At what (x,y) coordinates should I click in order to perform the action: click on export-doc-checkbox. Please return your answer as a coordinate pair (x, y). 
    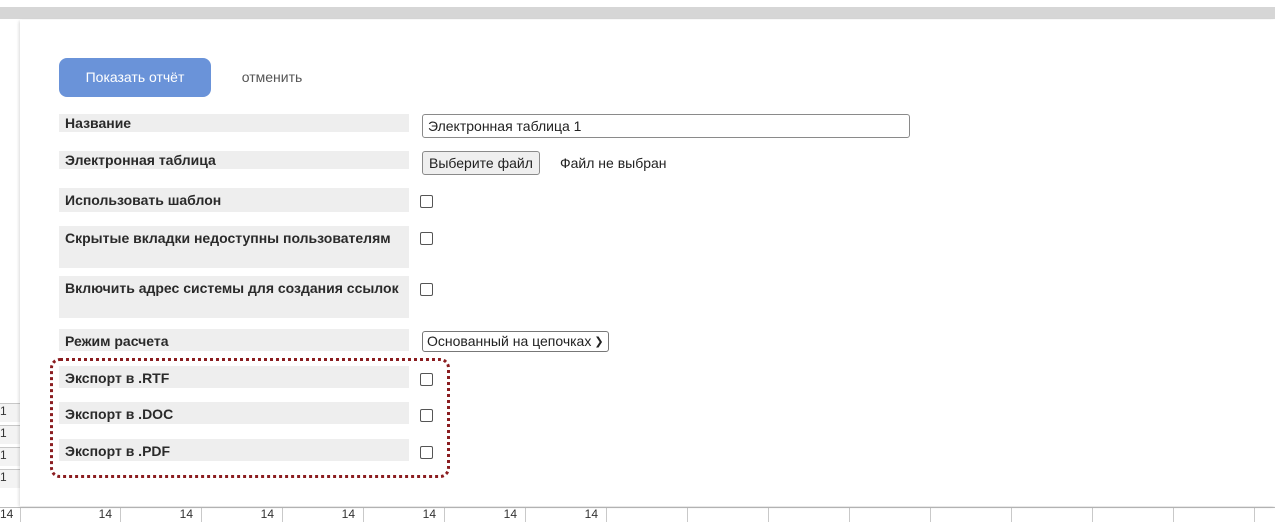
    Looking at the image, I should click on (426, 415).